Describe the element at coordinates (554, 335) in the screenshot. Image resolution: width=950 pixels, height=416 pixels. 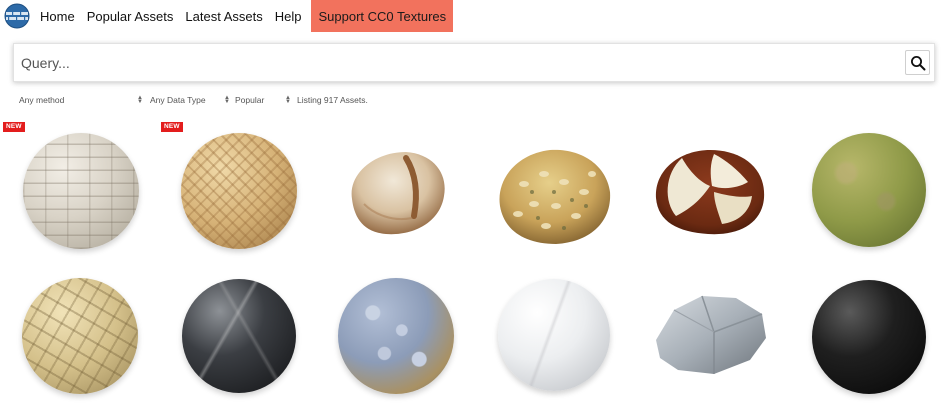
I see `white-marble-sphere-thumbnail` at that location.